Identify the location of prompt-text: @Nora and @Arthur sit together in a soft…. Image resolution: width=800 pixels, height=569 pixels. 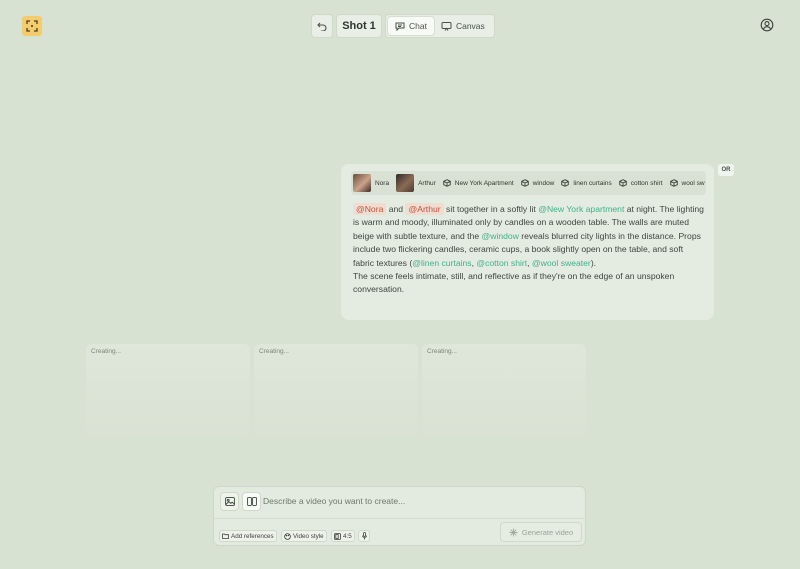
(529, 250).